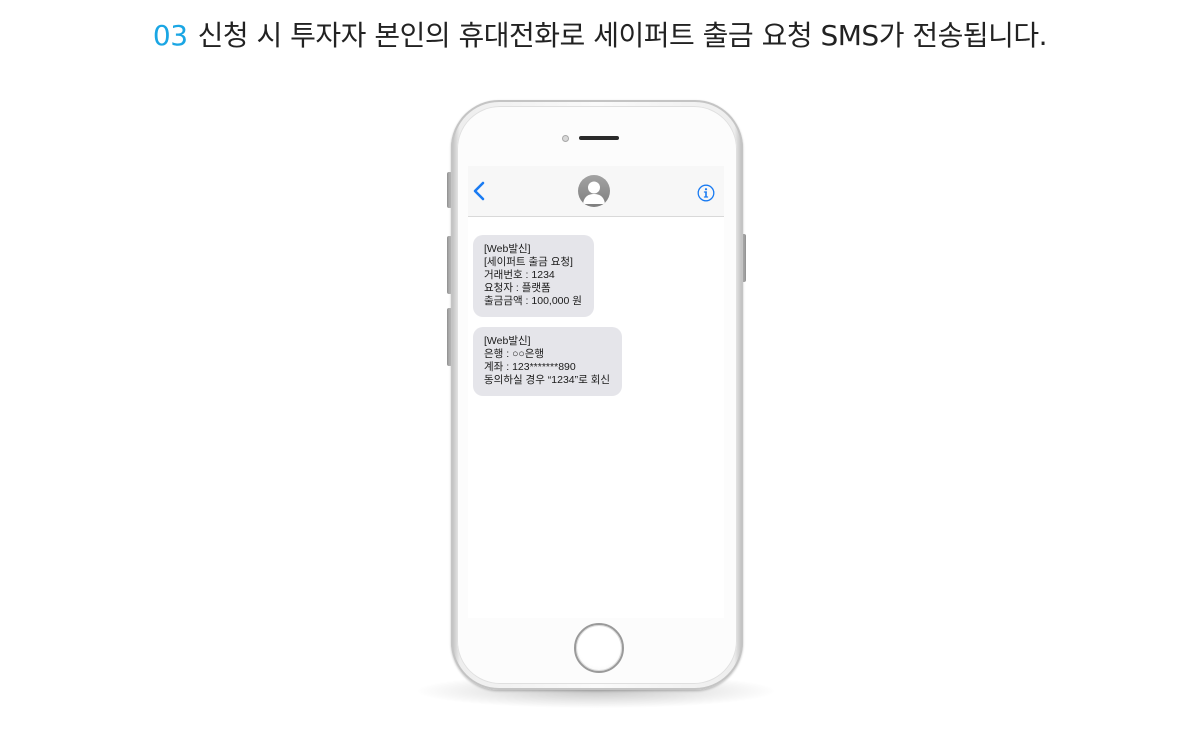 This screenshot has height=744, width=1200. What do you see at coordinates (530, 367) in the screenshot?
I see `message-line: 계좌 : 123*******890` at bounding box center [530, 367].